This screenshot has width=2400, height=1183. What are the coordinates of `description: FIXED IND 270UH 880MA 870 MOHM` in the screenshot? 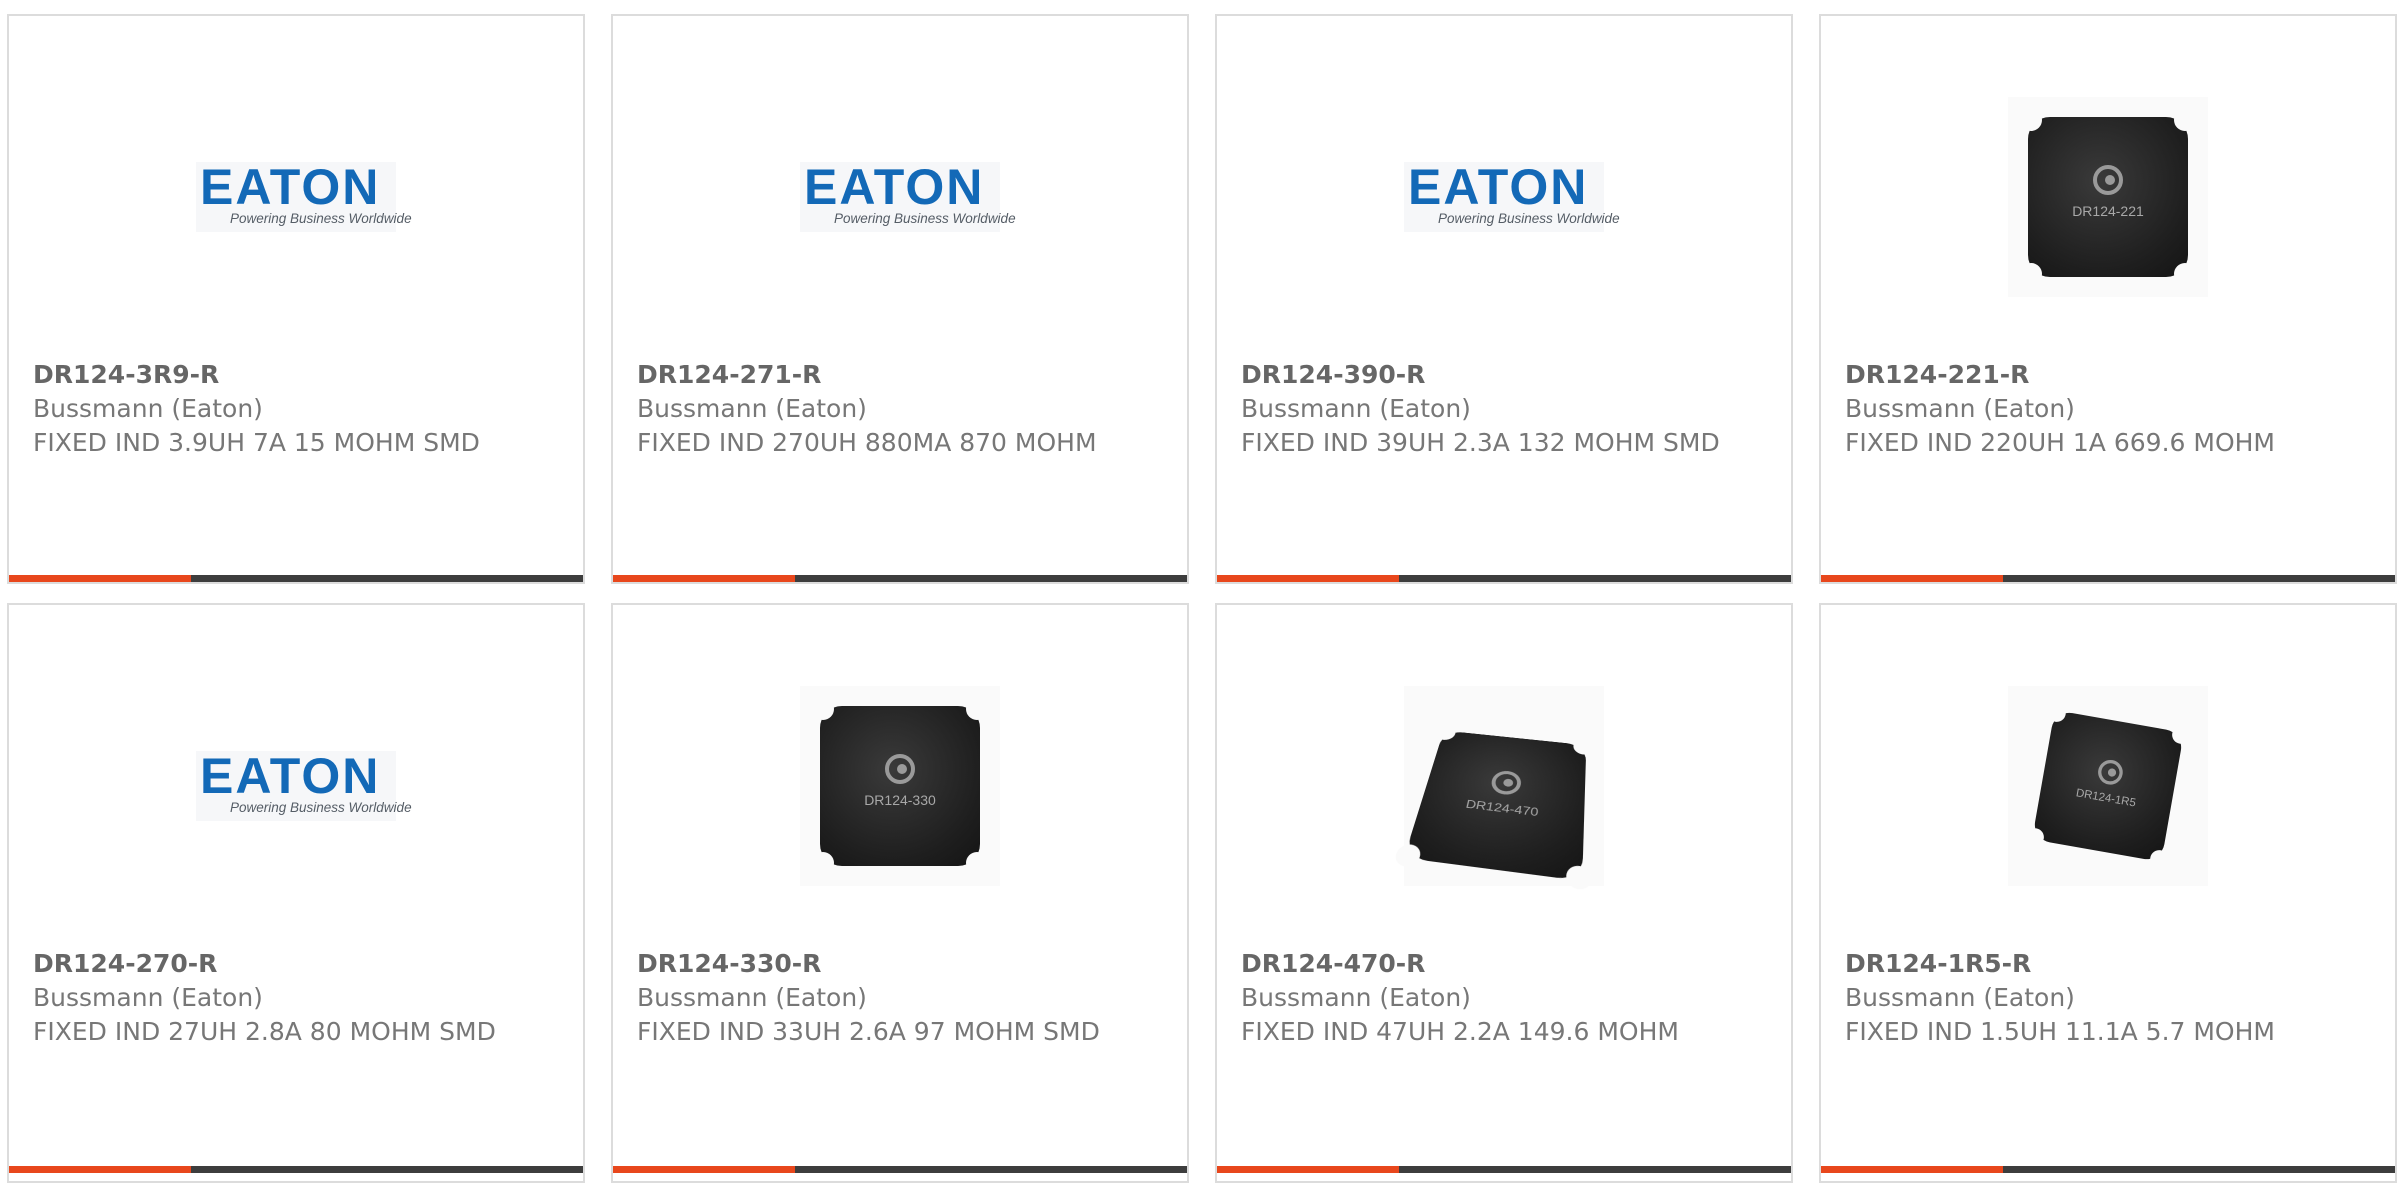 It's located at (867, 442).